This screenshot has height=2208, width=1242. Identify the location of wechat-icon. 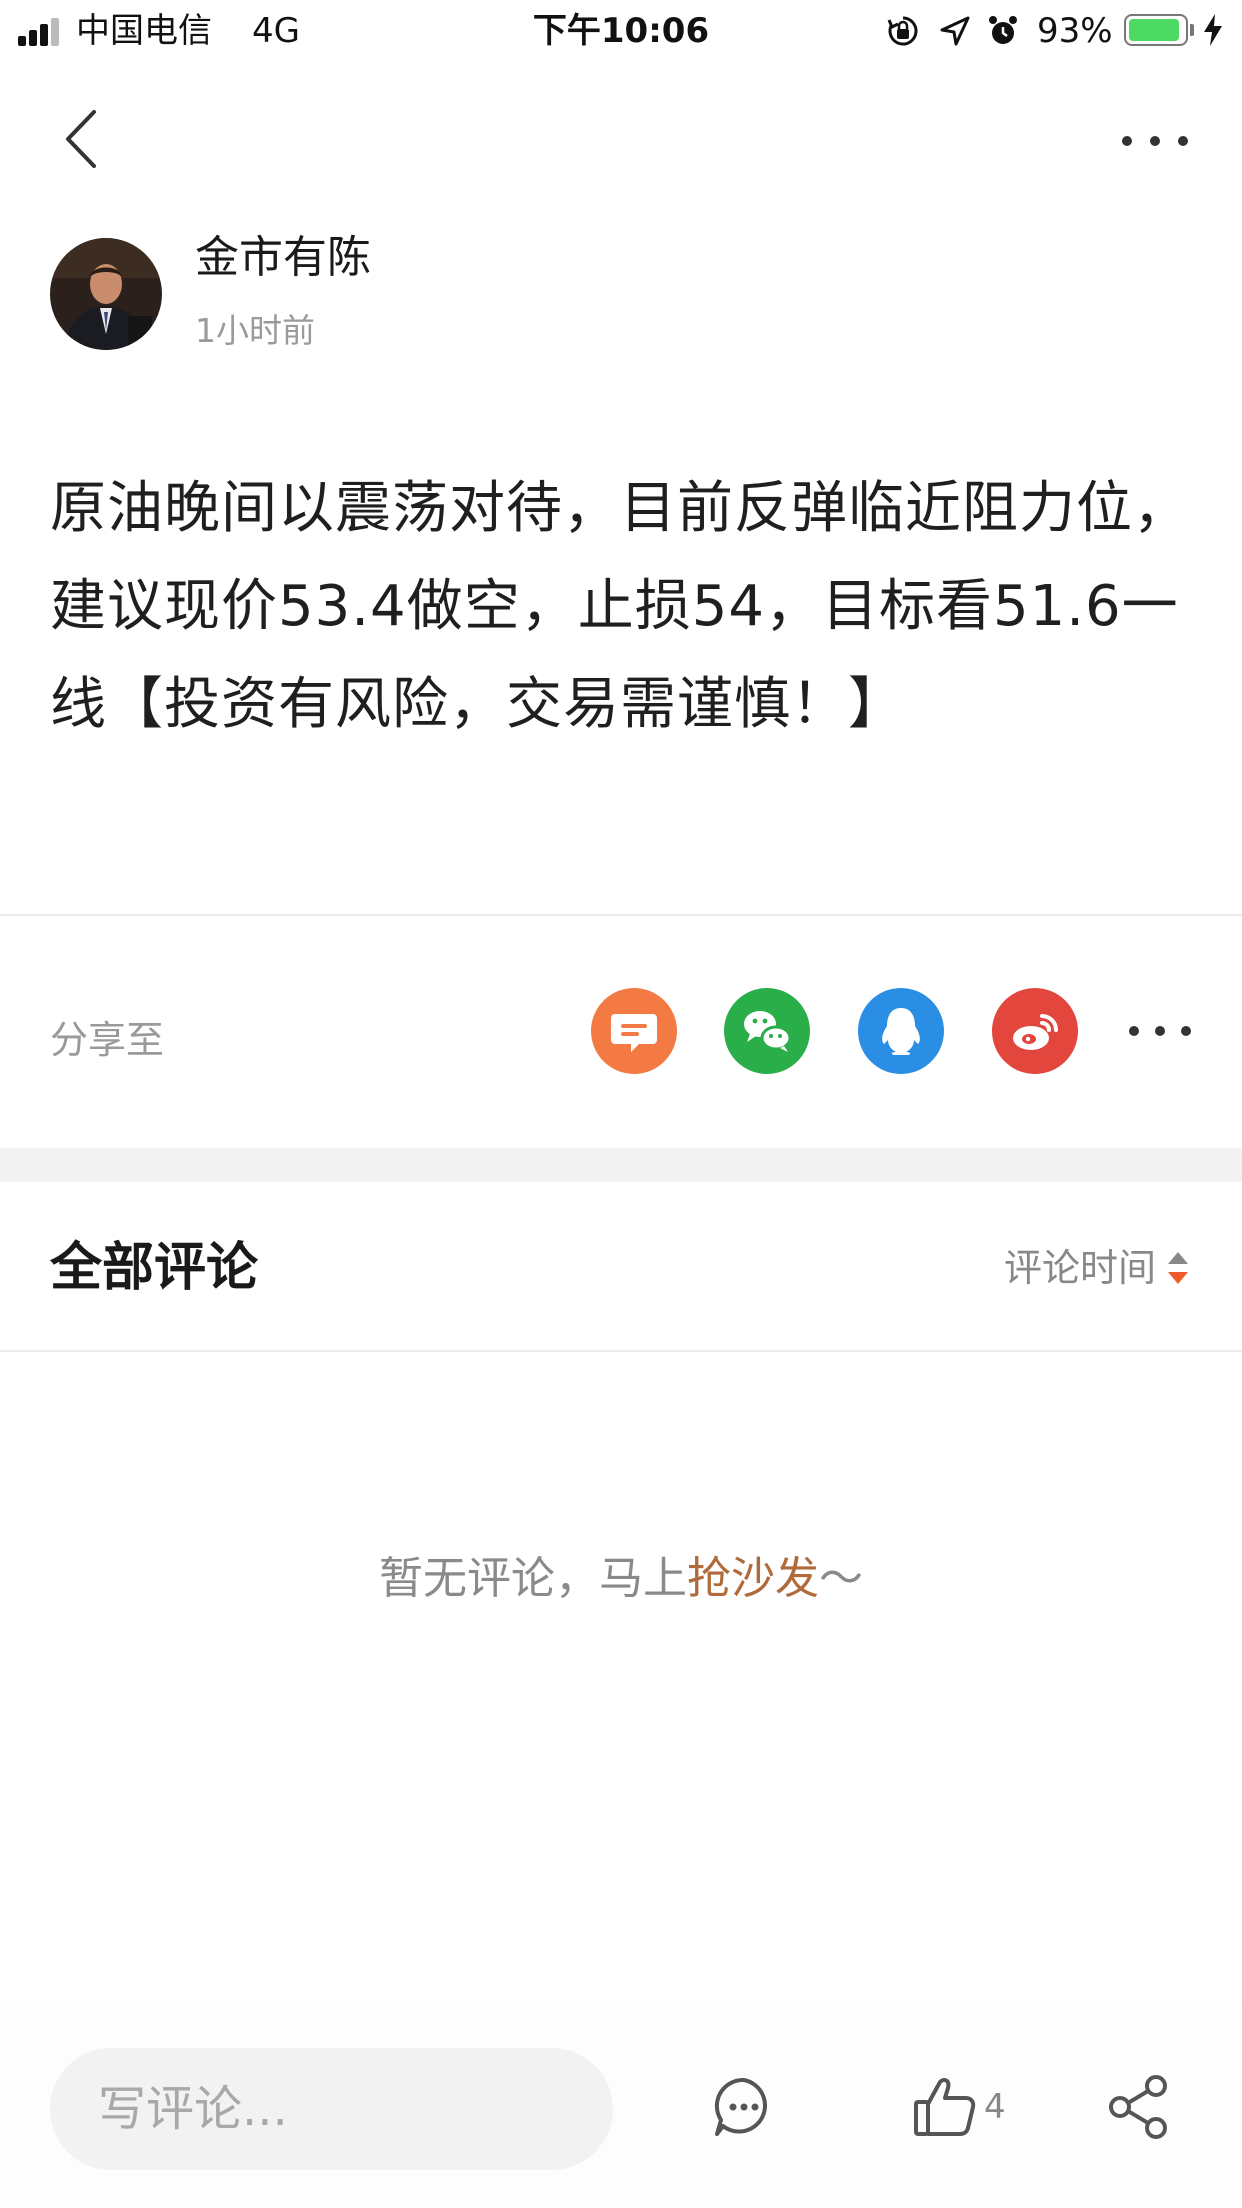
(768, 1031).